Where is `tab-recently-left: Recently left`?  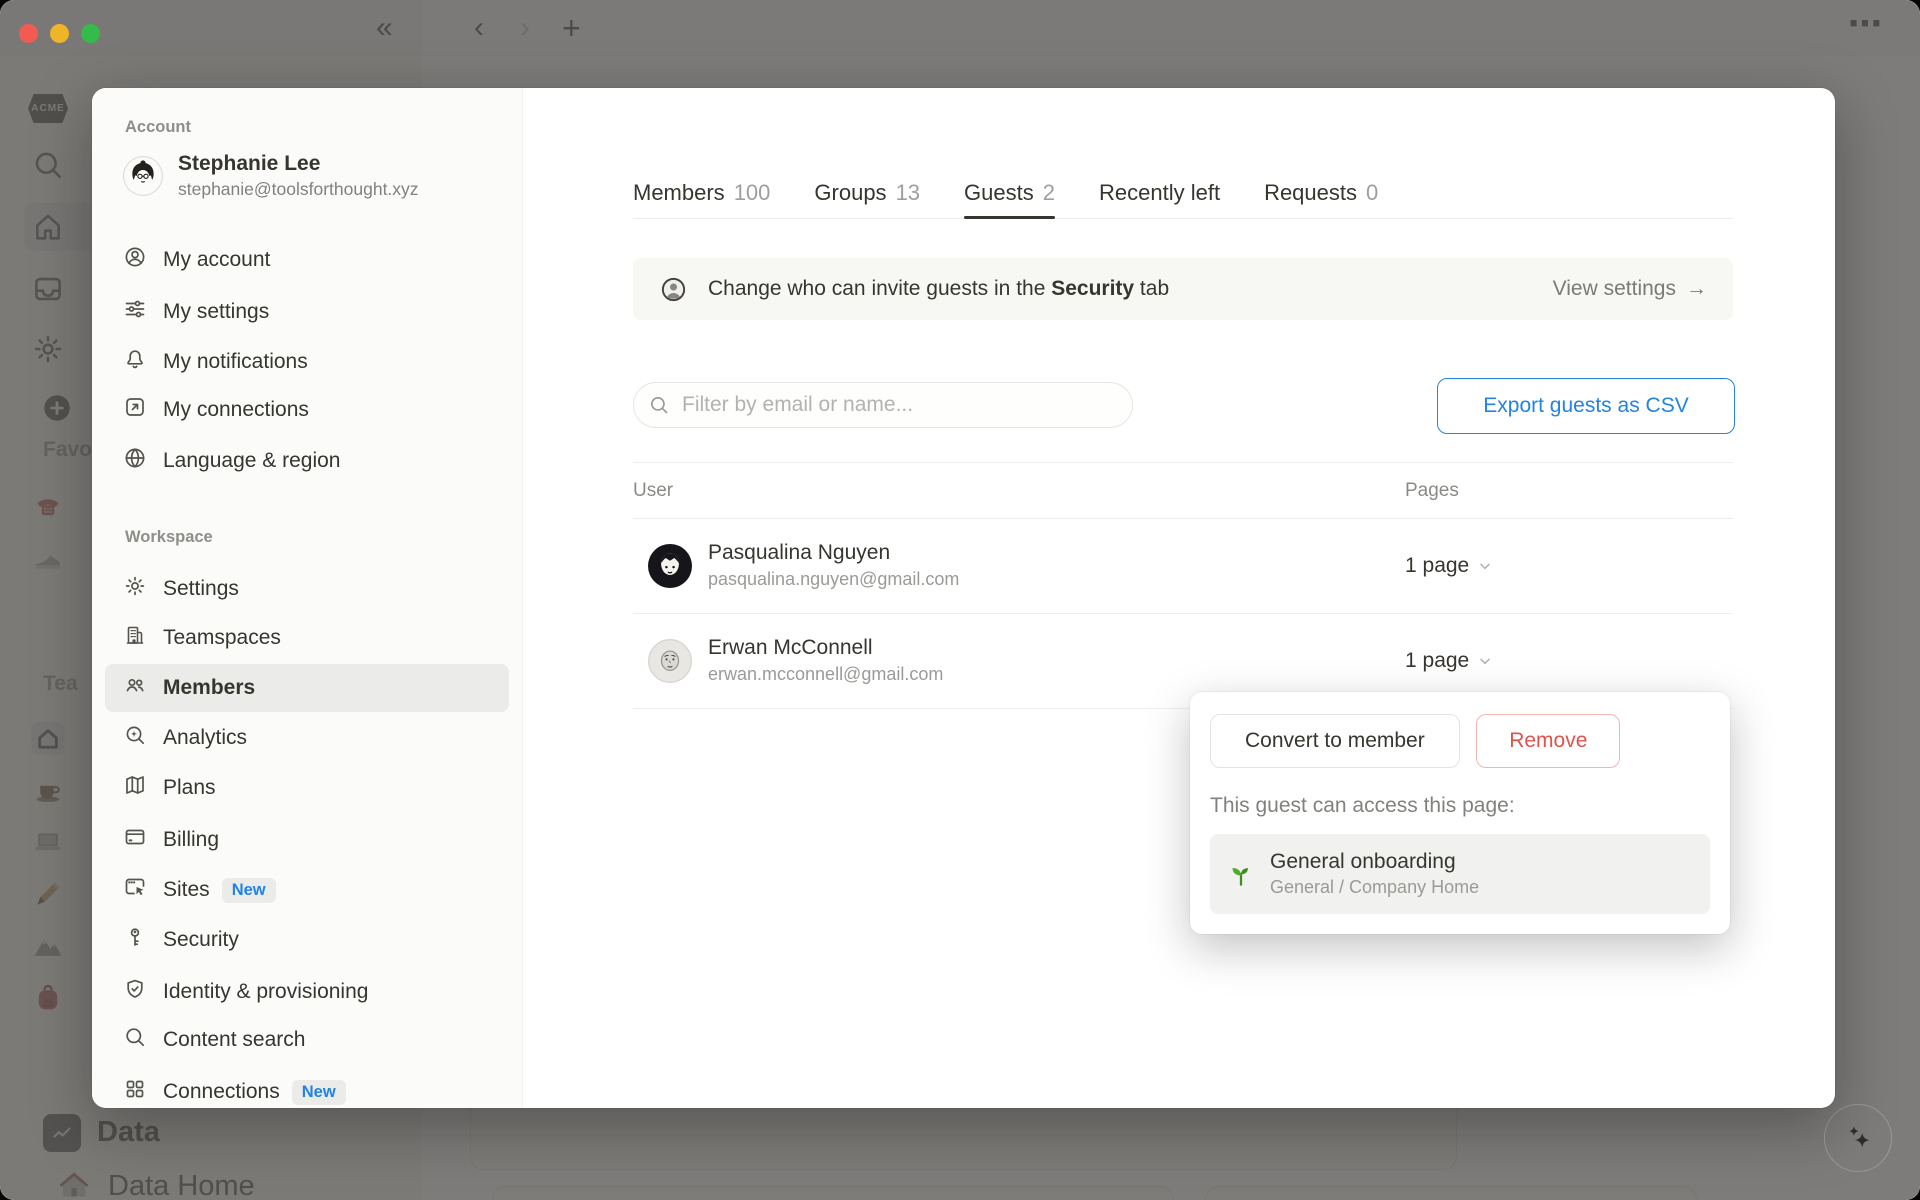 tab-recently-left: Recently left is located at coordinates (1159, 185).